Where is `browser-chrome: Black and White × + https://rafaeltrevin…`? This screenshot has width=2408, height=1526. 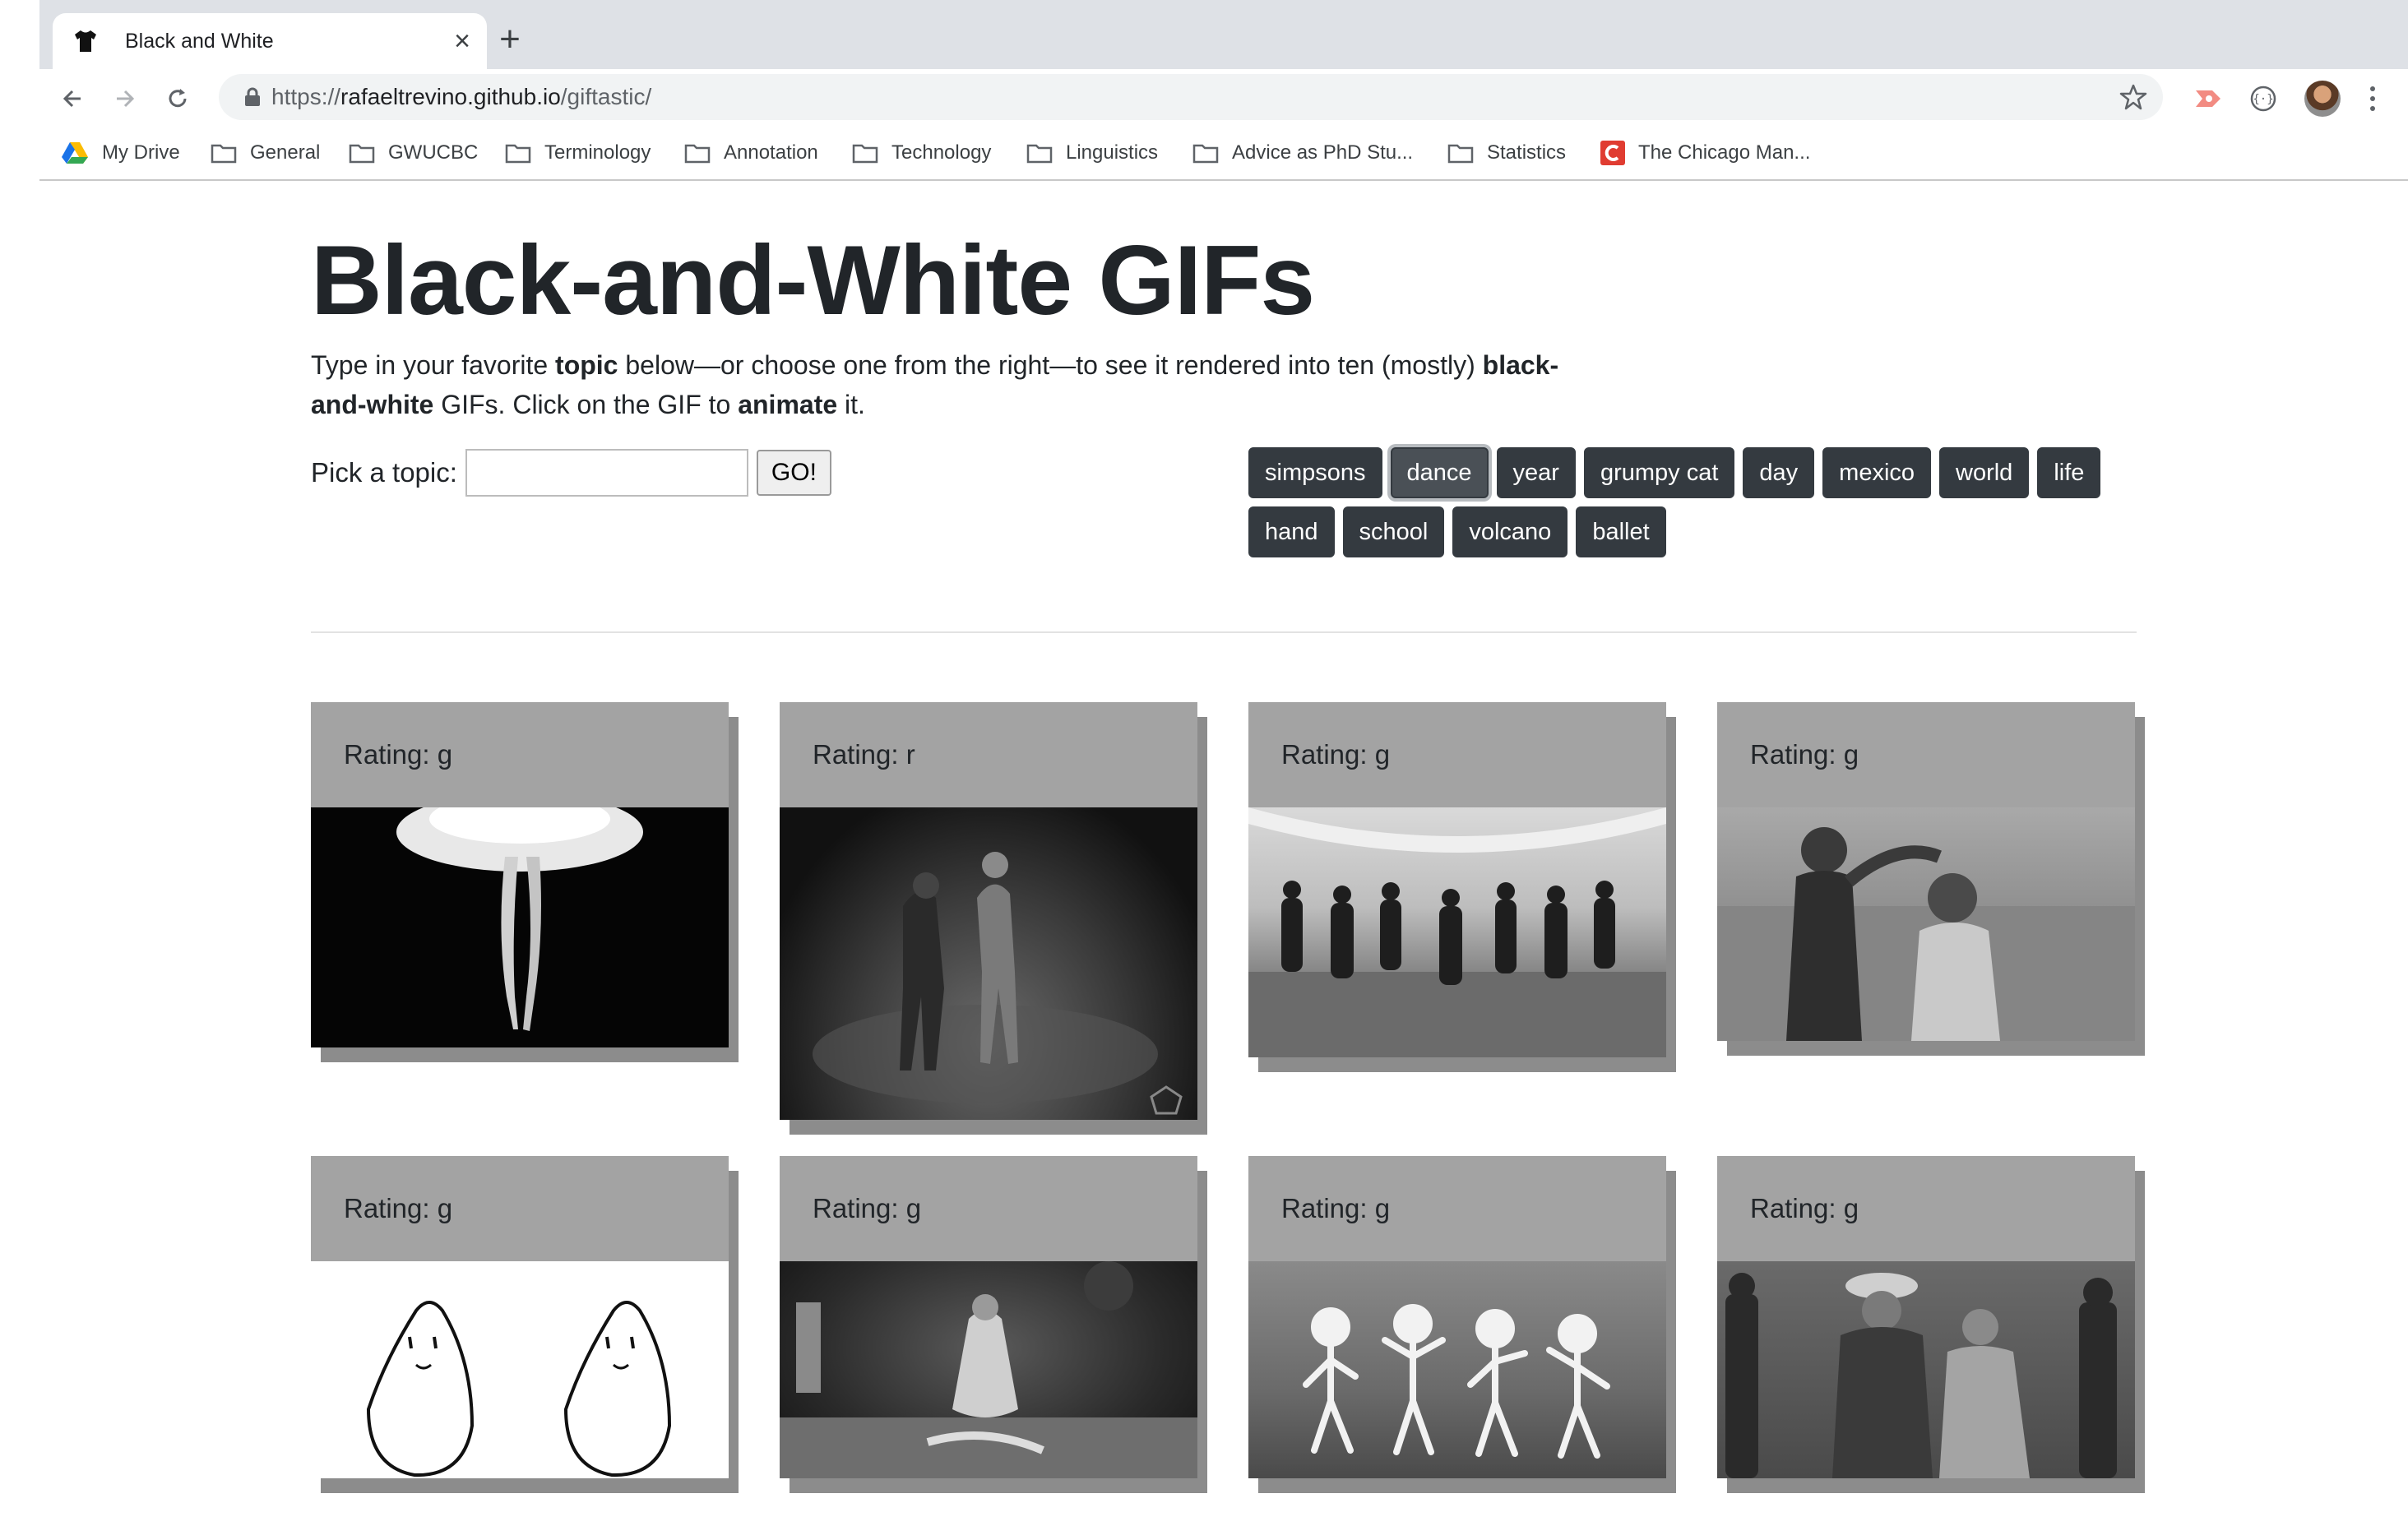 browser-chrome: Black and White × + https://rafaeltrevin… is located at coordinates (1223, 90).